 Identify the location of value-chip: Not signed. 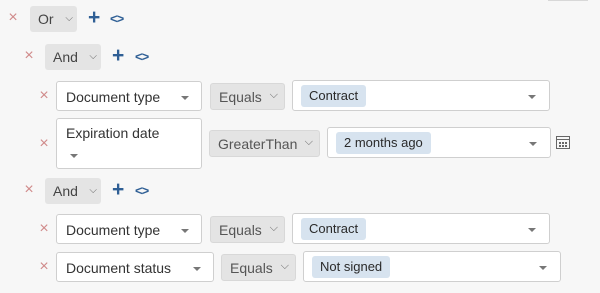
(351, 267).